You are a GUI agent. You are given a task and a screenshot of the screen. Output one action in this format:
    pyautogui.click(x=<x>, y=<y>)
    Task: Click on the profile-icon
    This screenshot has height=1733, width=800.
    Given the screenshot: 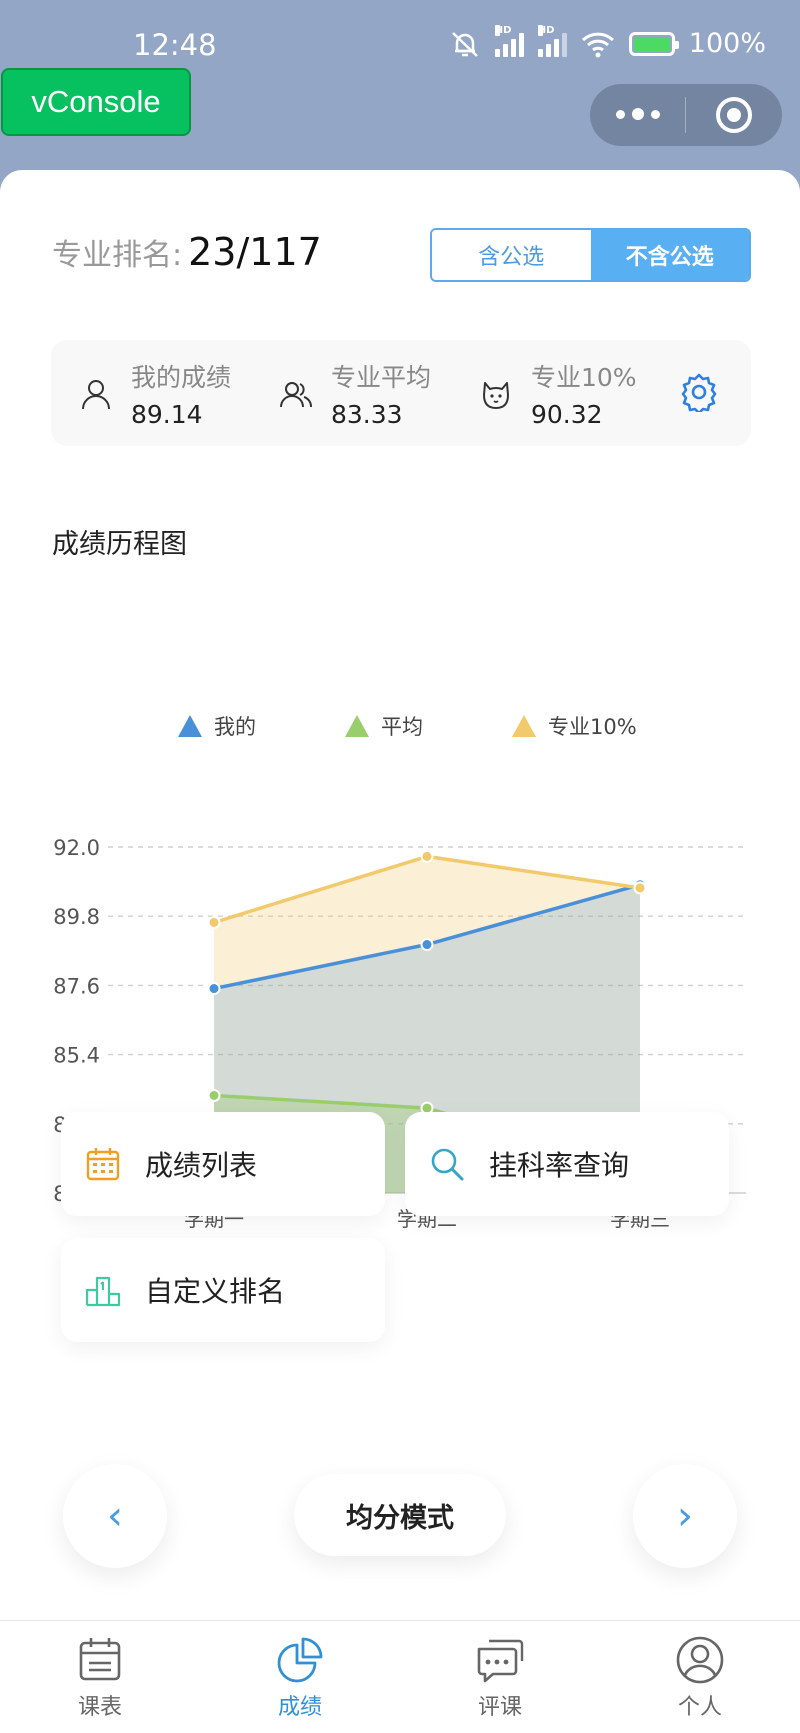 What is the action you would take?
    pyautogui.click(x=700, y=1660)
    